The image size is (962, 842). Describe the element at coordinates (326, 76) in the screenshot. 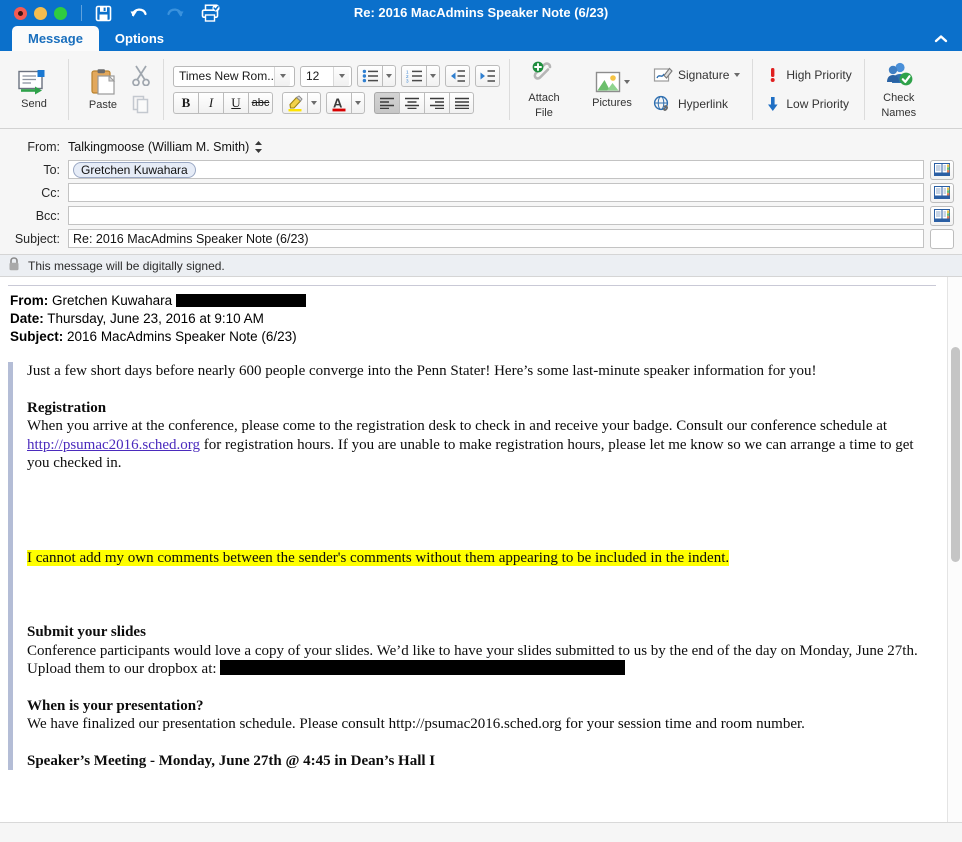

I see `font-size-select: 12` at that location.